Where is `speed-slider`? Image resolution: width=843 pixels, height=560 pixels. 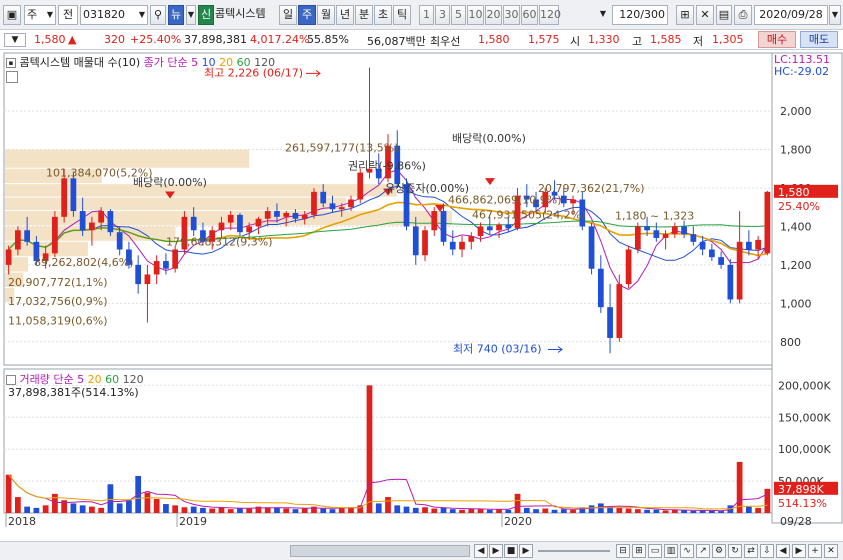 speed-slider is located at coordinates (574, 551).